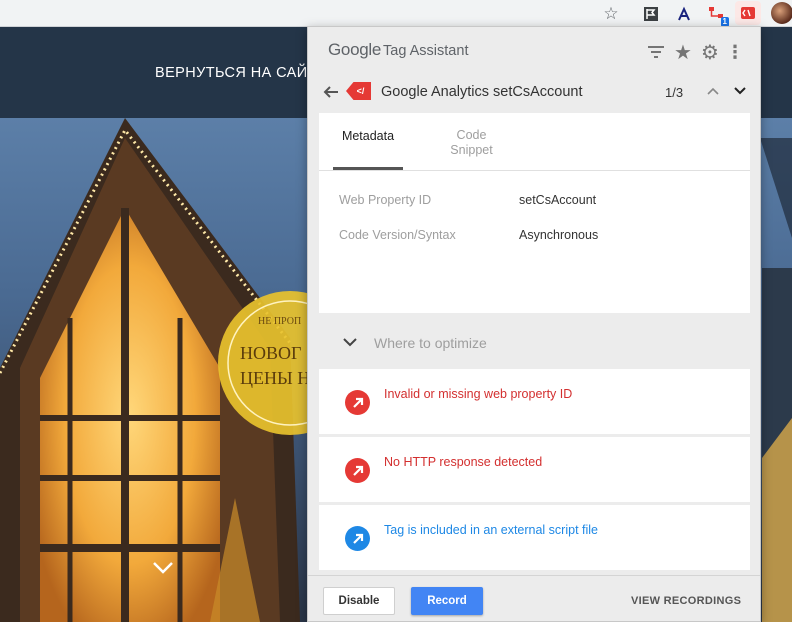  I want to click on logo-google-text: Google, so click(355, 49).